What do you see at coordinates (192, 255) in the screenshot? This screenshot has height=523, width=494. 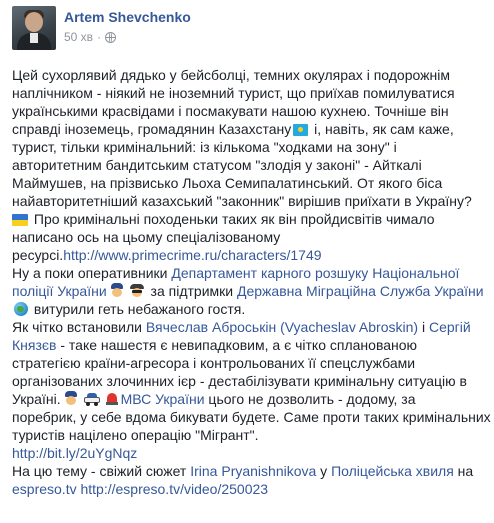 I see `primecrime-link: http://www.primecrime.ru/characters/1749` at bounding box center [192, 255].